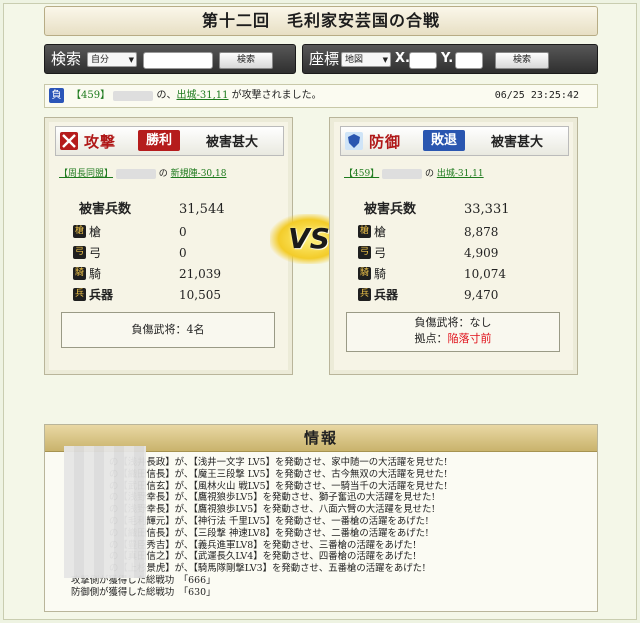  Describe the element at coordinates (95, 274) in the screenshot. I see `attack-row-name: 騎` at that location.